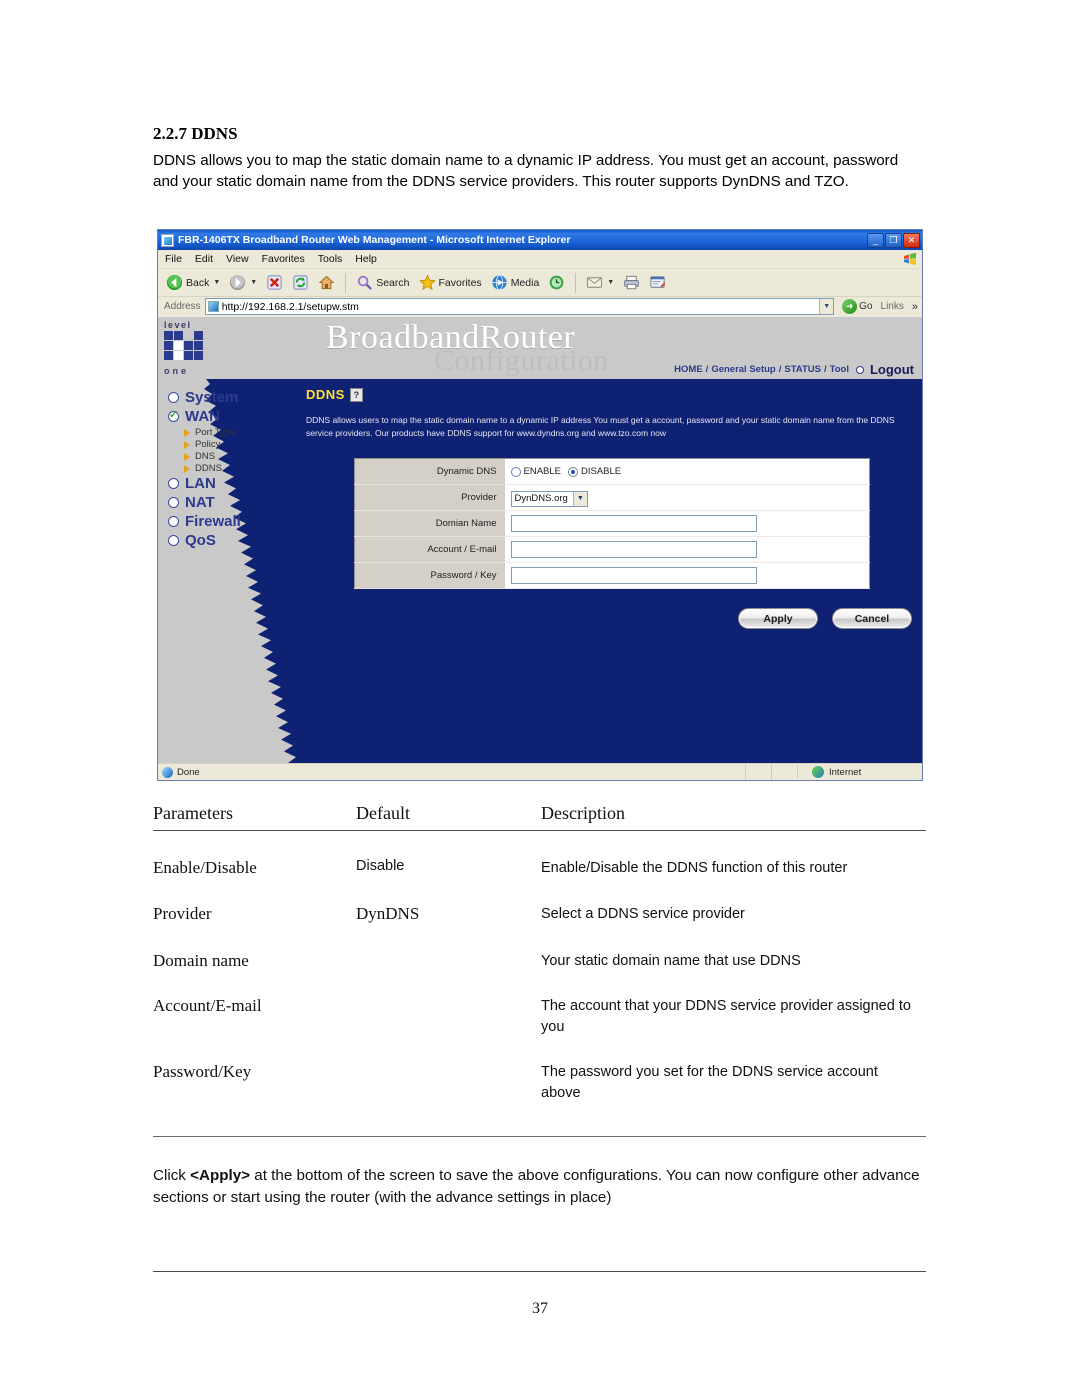 This screenshot has width=1080, height=1397. I want to click on restore-button: ❐, so click(893, 240).